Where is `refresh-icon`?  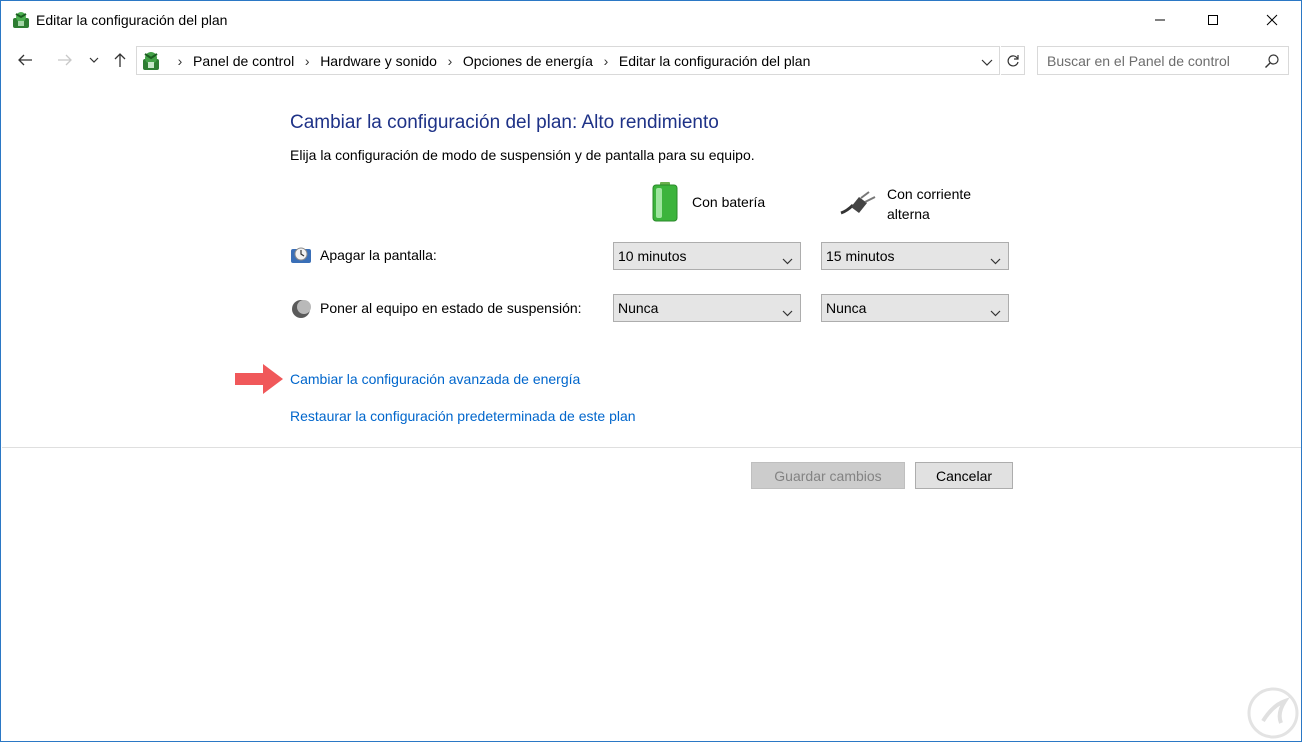
refresh-icon is located at coordinates (1013, 60).